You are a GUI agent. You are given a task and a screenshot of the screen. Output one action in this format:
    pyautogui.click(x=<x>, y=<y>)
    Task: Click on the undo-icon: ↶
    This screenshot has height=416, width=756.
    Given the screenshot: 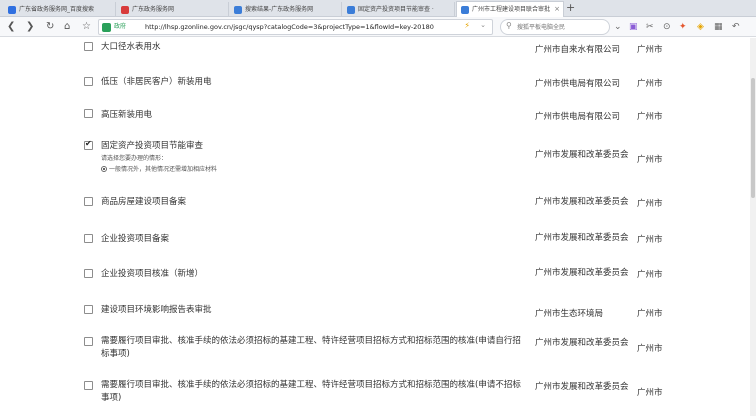 What is the action you would take?
    pyautogui.click(x=736, y=27)
    